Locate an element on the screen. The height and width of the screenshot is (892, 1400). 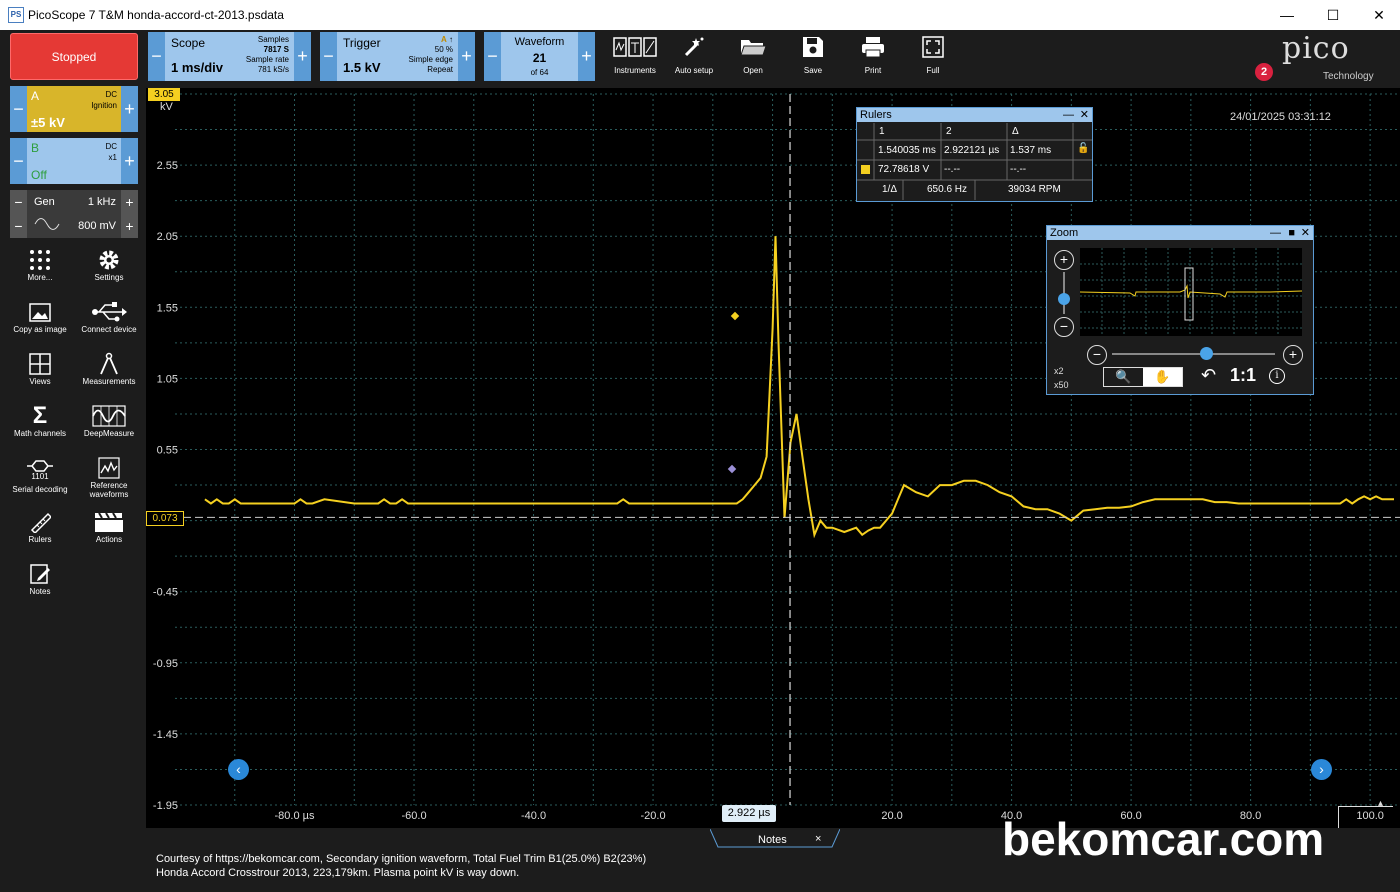
print-button: Print is located at coordinates (873, 56).